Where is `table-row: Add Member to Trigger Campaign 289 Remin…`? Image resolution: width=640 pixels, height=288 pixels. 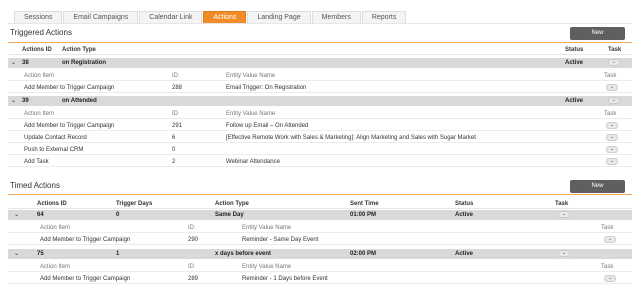 table-row: Add Member to Trigger Campaign 289 Remin… is located at coordinates (320, 279).